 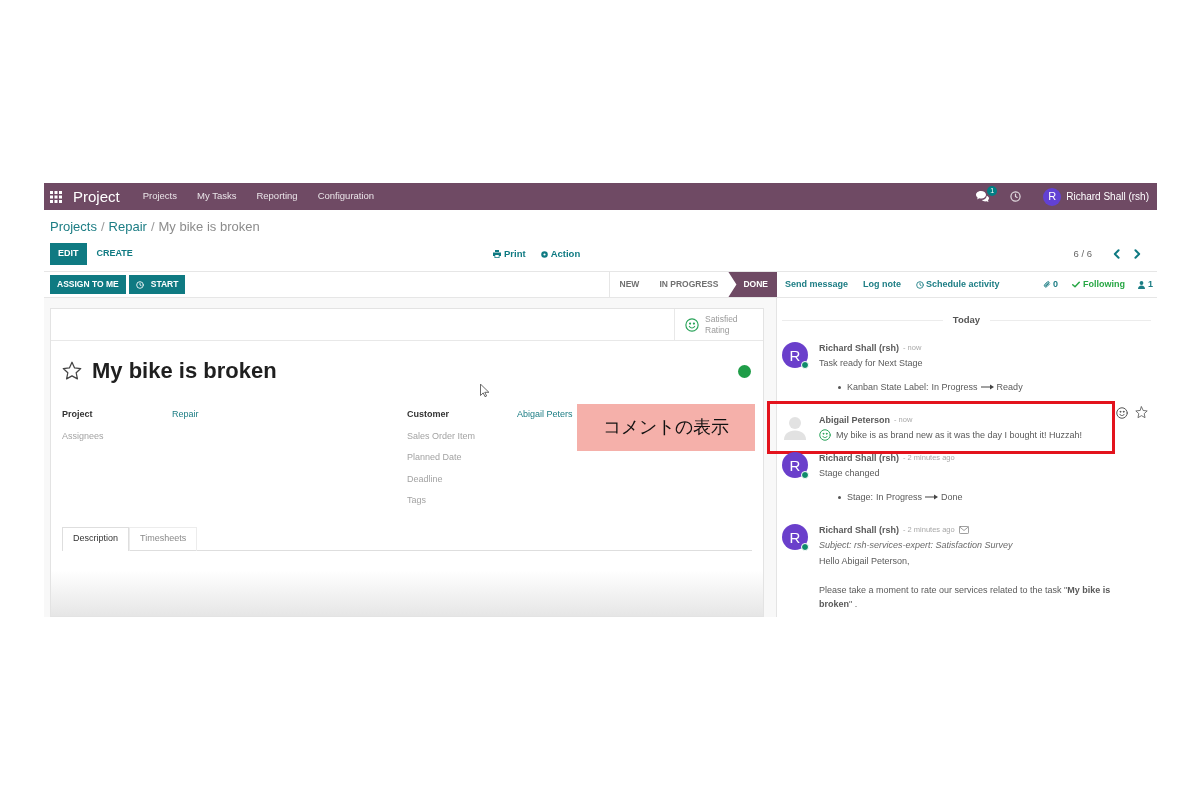 I want to click on date-separator: Today, so click(x=966, y=320).